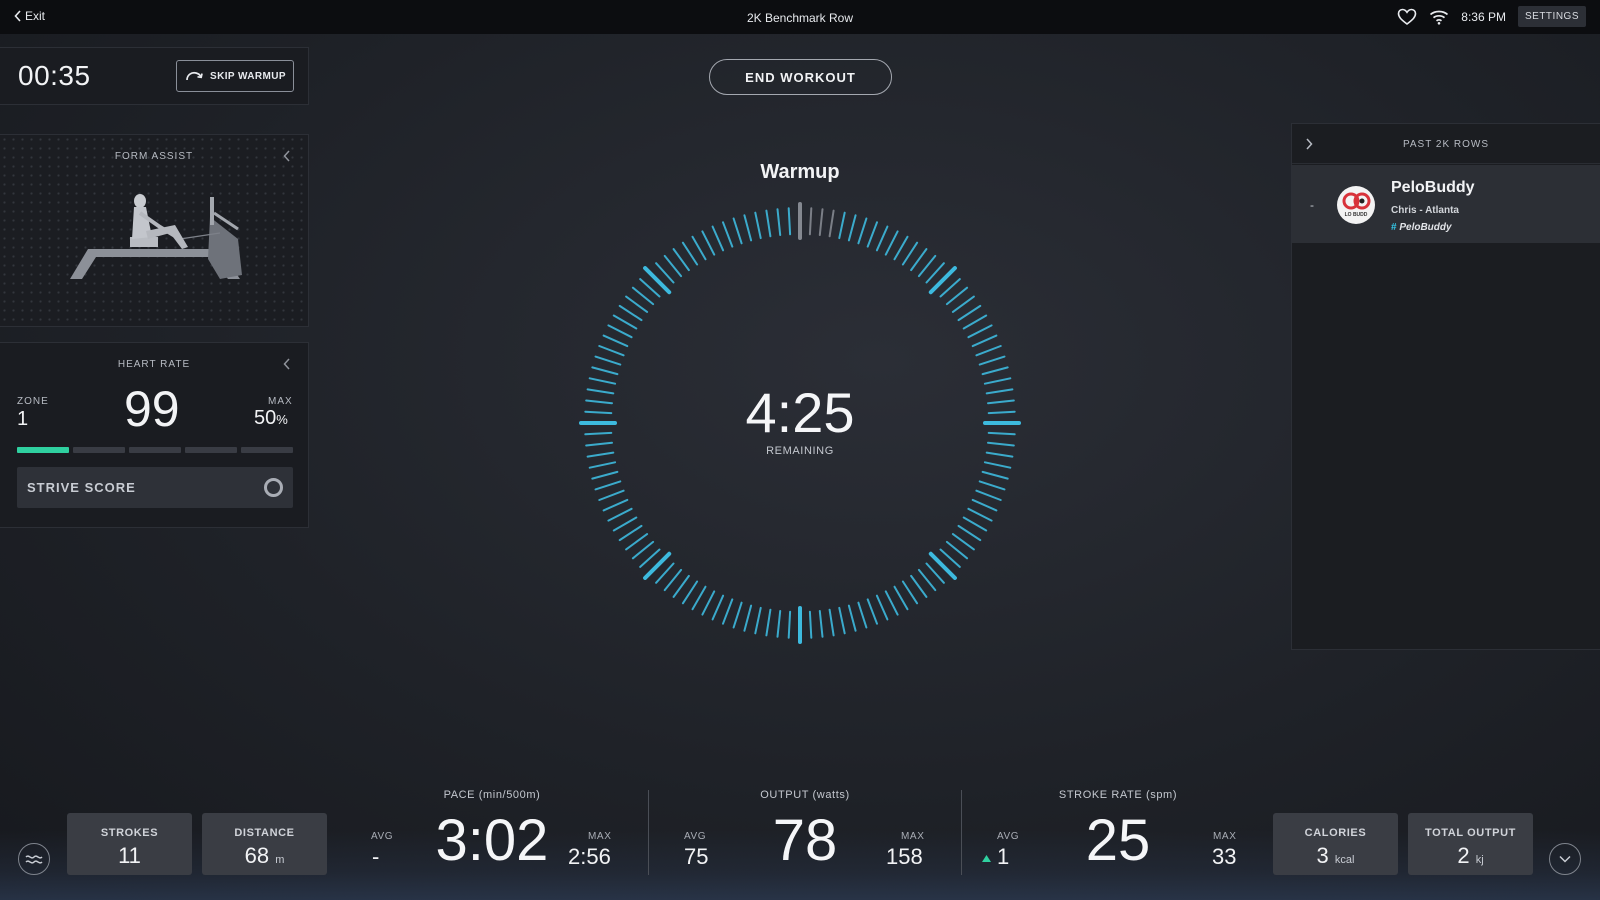  I want to click on distance-stat: DISTANCE 68 m, so click(264, 844).